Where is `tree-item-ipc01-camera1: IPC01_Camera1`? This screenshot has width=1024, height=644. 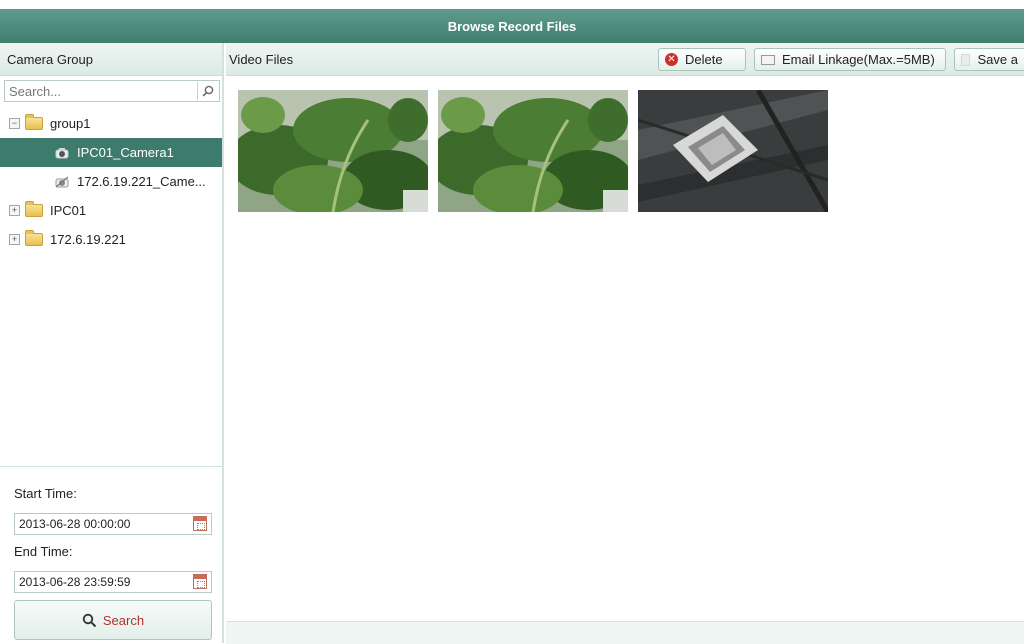 tree-item-ipc01-camera1: IPC01_Camera1 is located at coordinates (111, 152).